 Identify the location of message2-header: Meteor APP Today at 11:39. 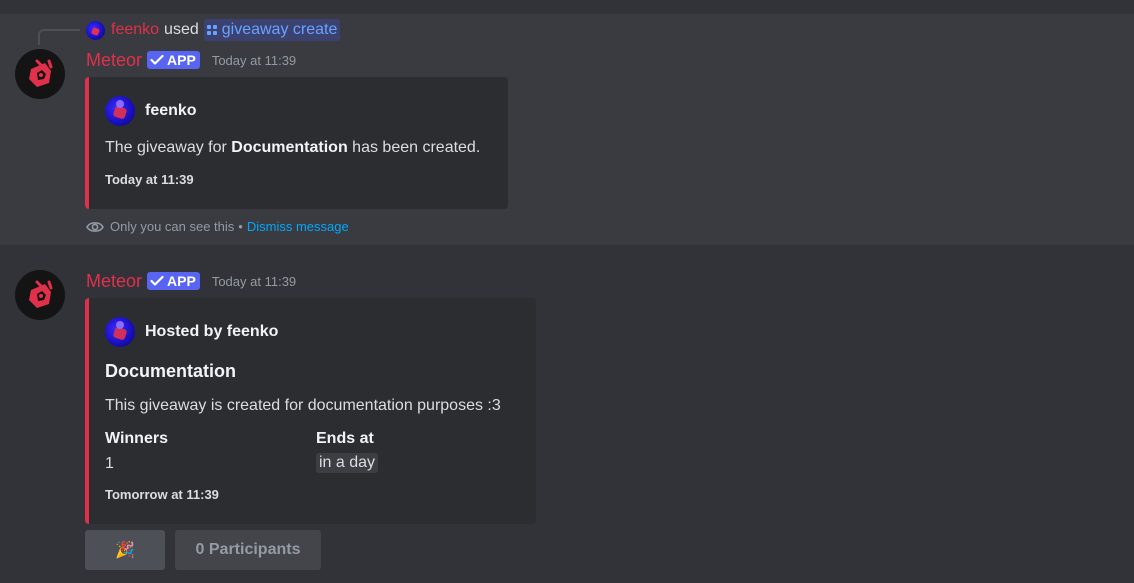
(191, 281).